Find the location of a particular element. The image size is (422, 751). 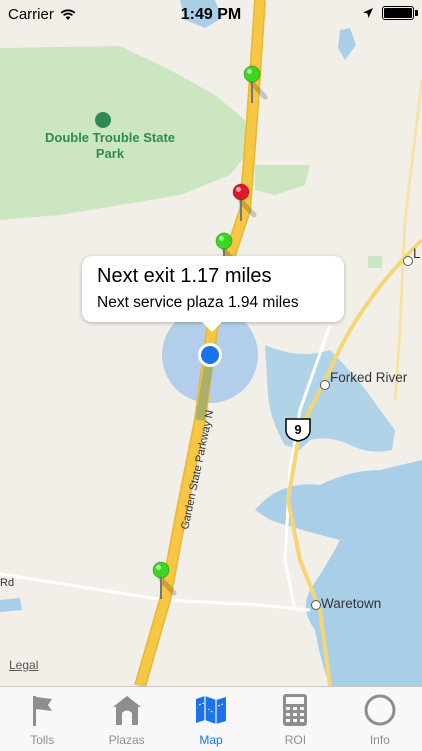

rd-label: Rd is located at coordinates (7, 583).